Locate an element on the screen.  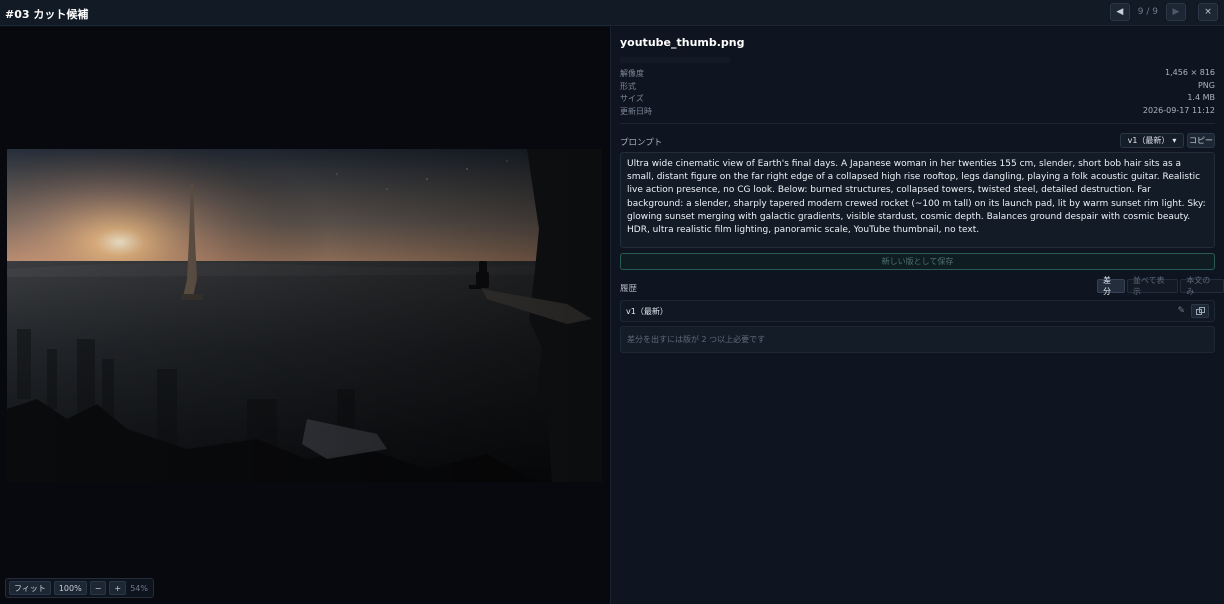
meta-label: サイズ is located at coordinates (632, 98).